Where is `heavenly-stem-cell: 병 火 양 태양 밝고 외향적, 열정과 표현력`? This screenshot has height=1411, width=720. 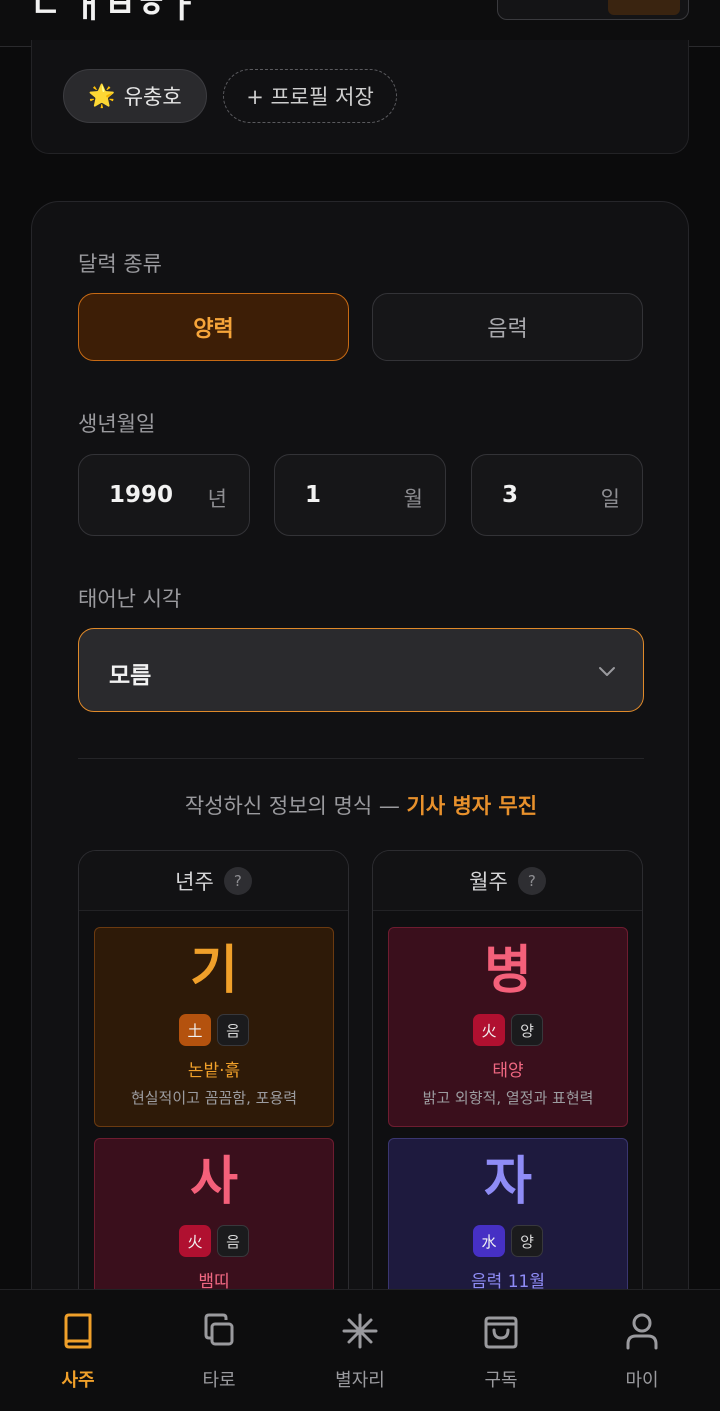 heavenly-stem-cell: 병 火 양 태양 밝고 외향적, 열정과 표현력 is located at coordinates (508, 1027).